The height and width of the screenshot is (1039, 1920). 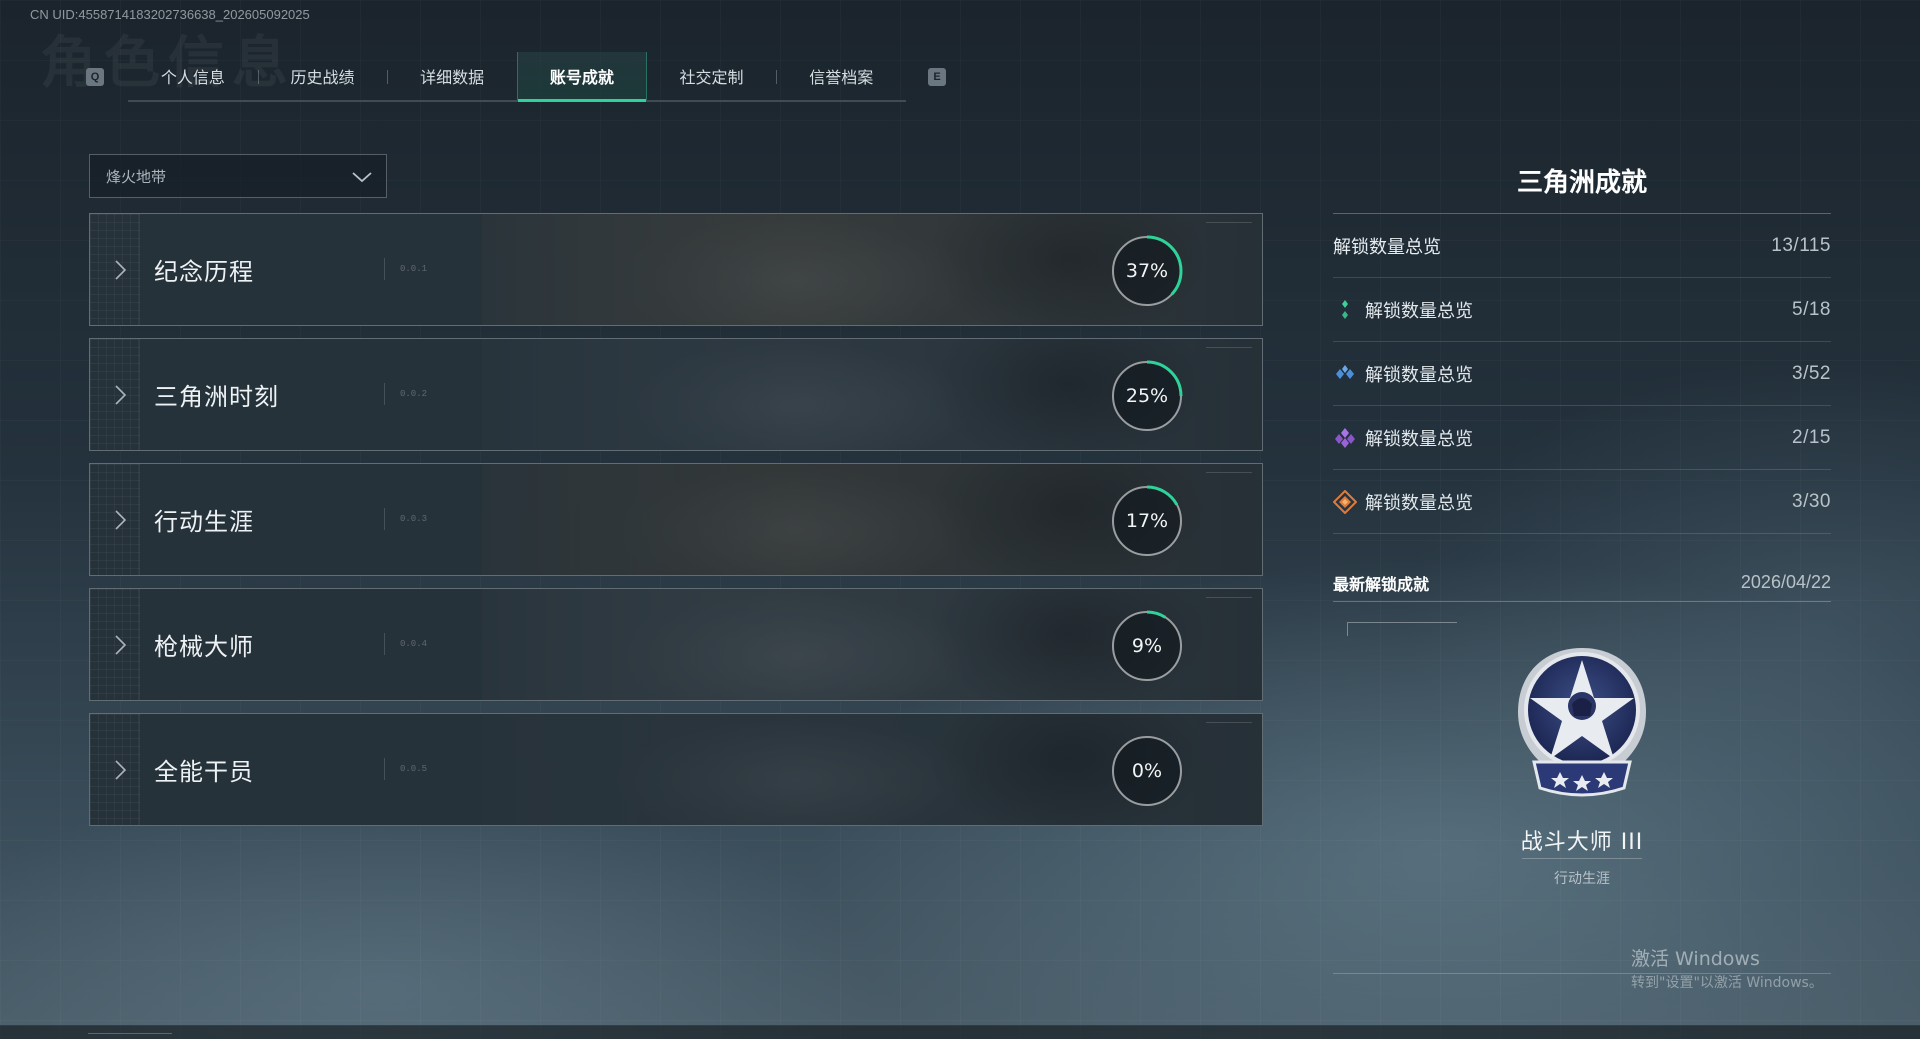 I want to click on tab-credit-record: 信誉档案, so click(x=841, y=76).